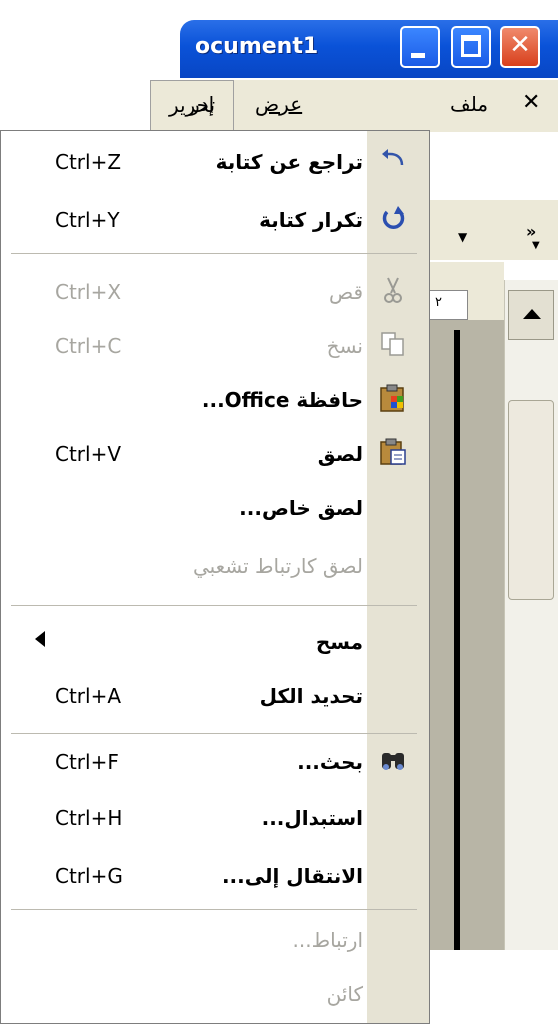 The image size is (558, 1024). Describe the element at coordinates (203, 221) in the screenshot. I see `menu-item-redo: تكرار كتابة Ctrl+Y` at that location.